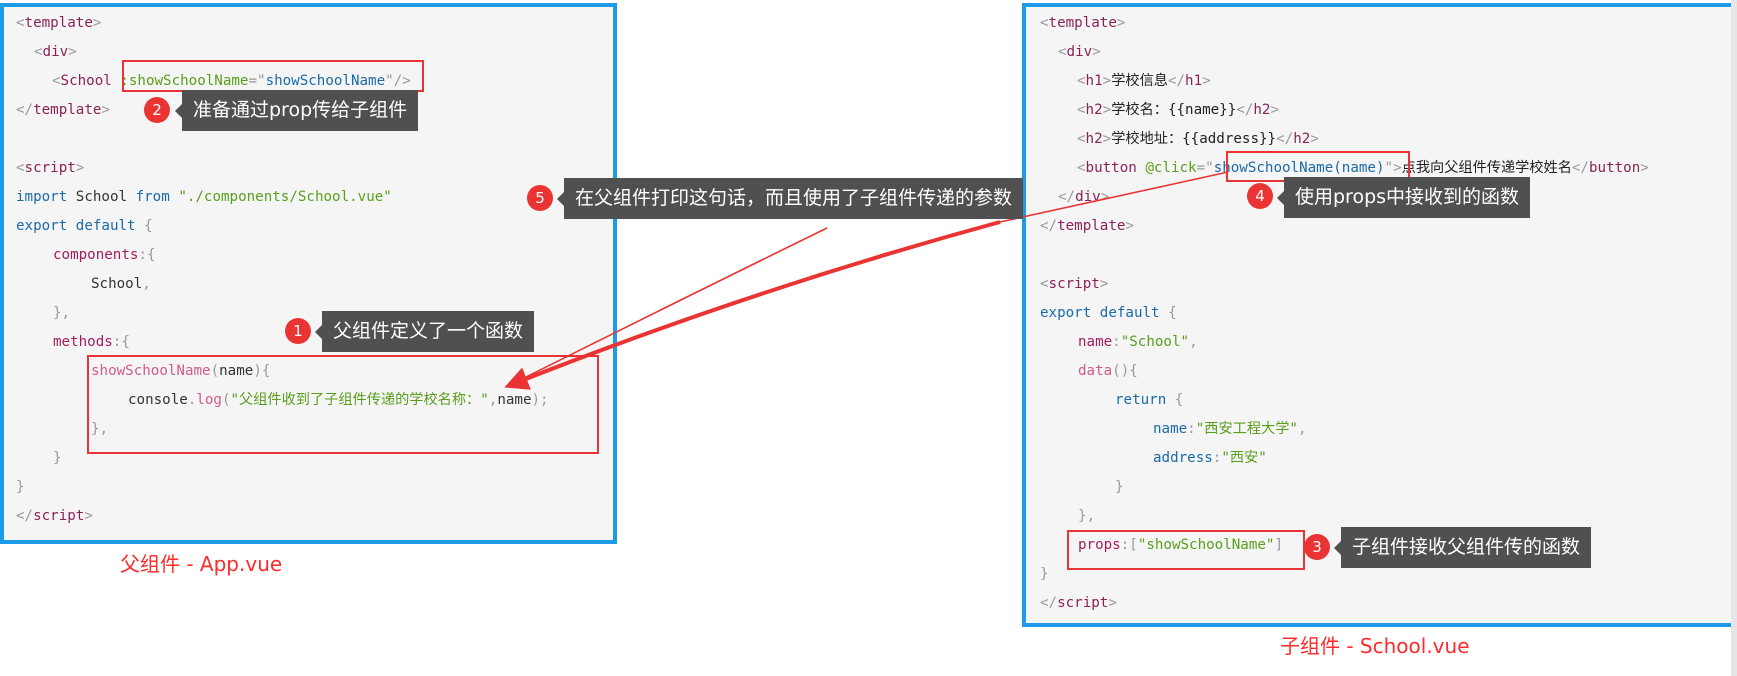 This screenshot has height=676, width=1737. Describe the element at coordinates (157, 110) in the screenshot. I see `step-badge: 2` at that location.